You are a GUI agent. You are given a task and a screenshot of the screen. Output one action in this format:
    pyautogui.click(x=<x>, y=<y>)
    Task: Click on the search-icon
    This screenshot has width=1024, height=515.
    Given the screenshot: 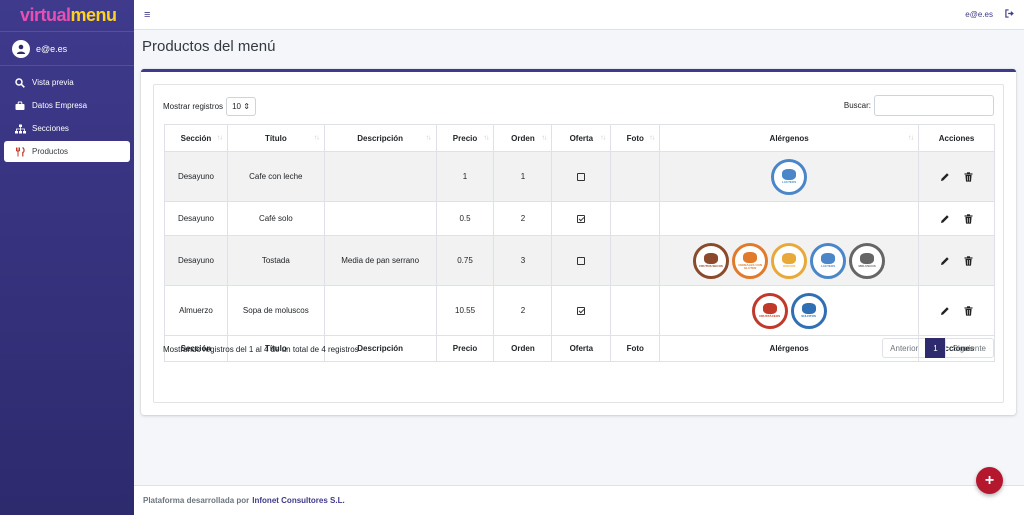 What is the action you would take?
    pyautogui.click(x=21, y=82)
    